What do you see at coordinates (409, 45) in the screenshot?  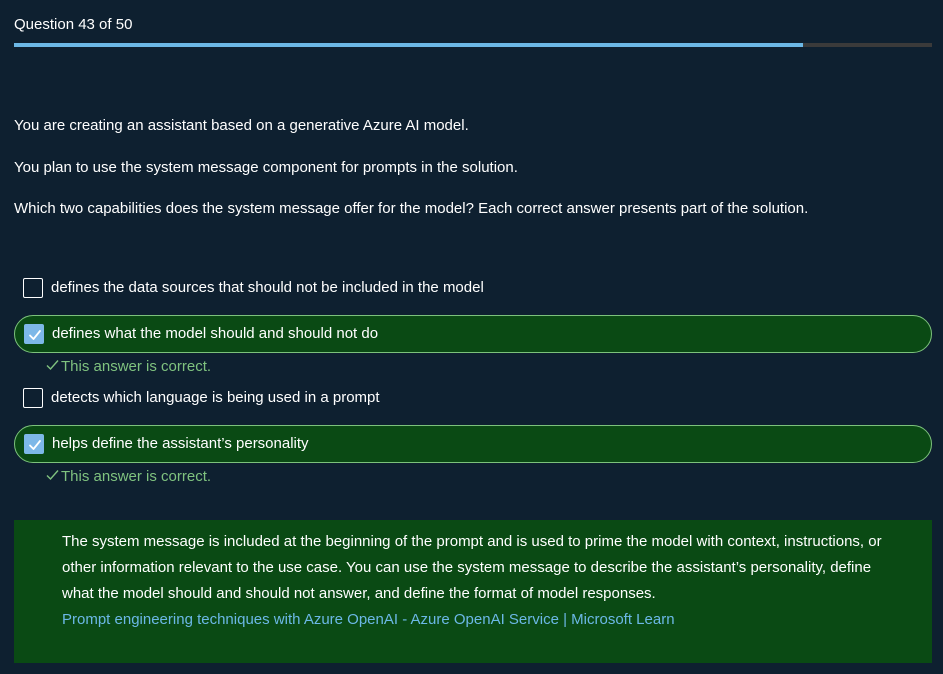 I see `progress-bar-fill` at bounding box center [409, 45].